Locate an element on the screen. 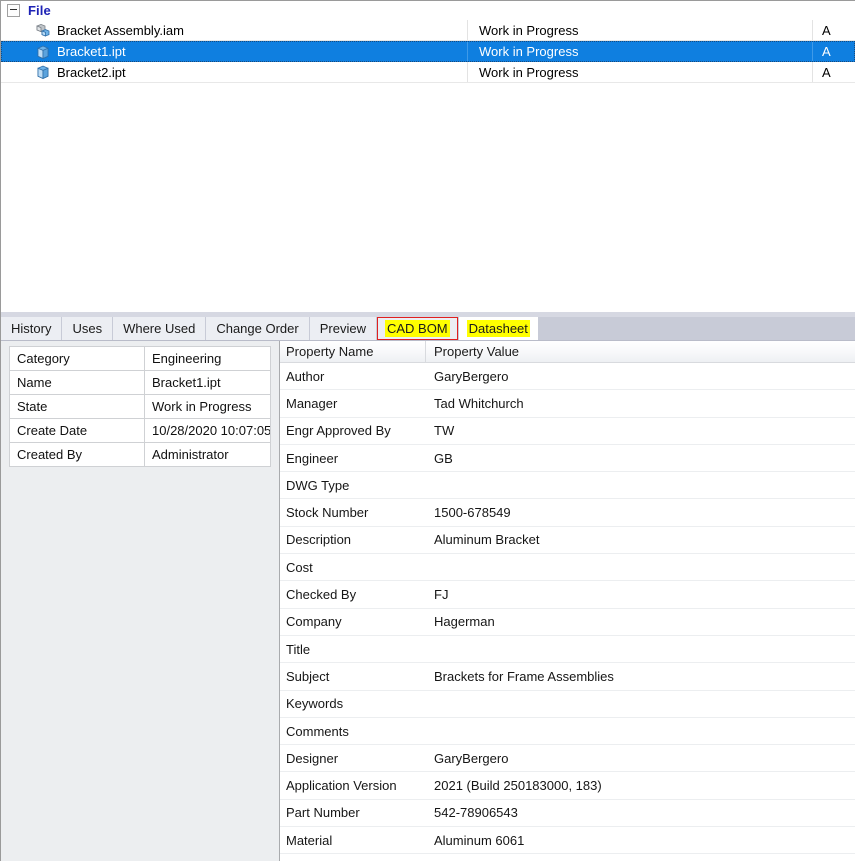 The height and width of the screenshot is (861, 855). property-row: Part Number 542-78906543 is located at coordinates (567, 813).